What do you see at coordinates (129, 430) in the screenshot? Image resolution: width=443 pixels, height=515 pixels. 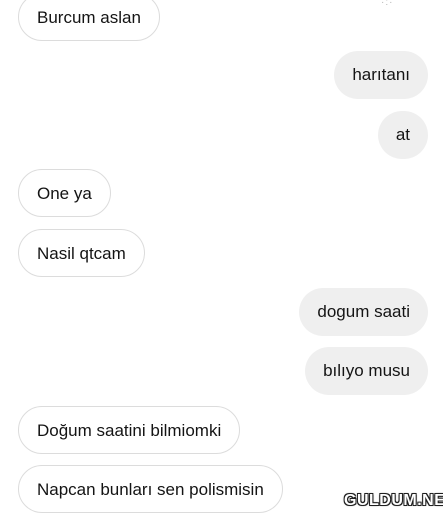 I see `message-bubble-incoming: Doğum saatini bilmiomki` at bounding box center [129, 430].